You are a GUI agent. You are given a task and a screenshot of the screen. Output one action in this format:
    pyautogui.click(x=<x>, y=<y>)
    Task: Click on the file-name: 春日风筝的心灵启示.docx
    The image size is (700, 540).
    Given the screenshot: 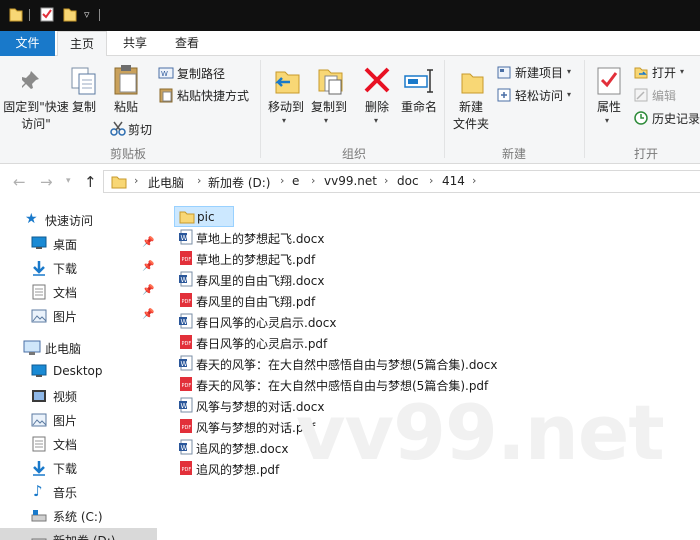 What is the action you would take?
    pyautogui.click(x=266, y=323)
    